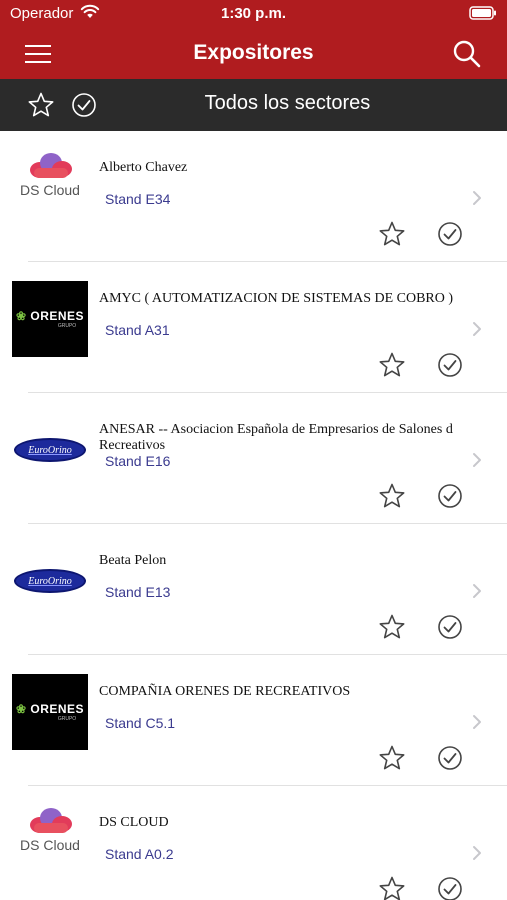 This screenshot has height=900, width=507. Describe the element at coordinates (143, 167) in the screenshot. I see `exhibitor-name: Alberto Chavez` at that location.